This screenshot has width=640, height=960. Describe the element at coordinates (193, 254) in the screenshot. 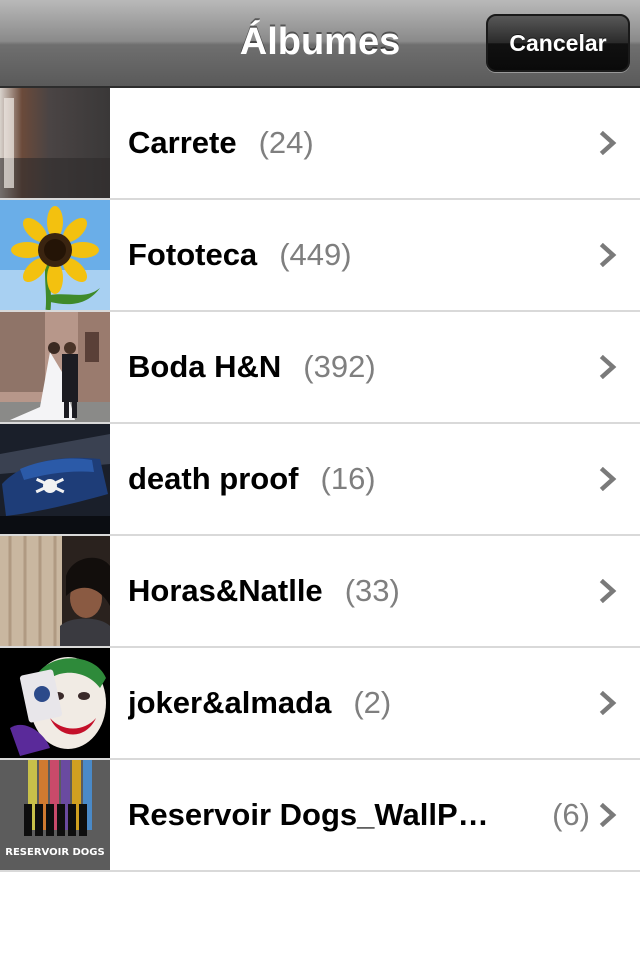

I see `album-name: Fototeca` at that location.